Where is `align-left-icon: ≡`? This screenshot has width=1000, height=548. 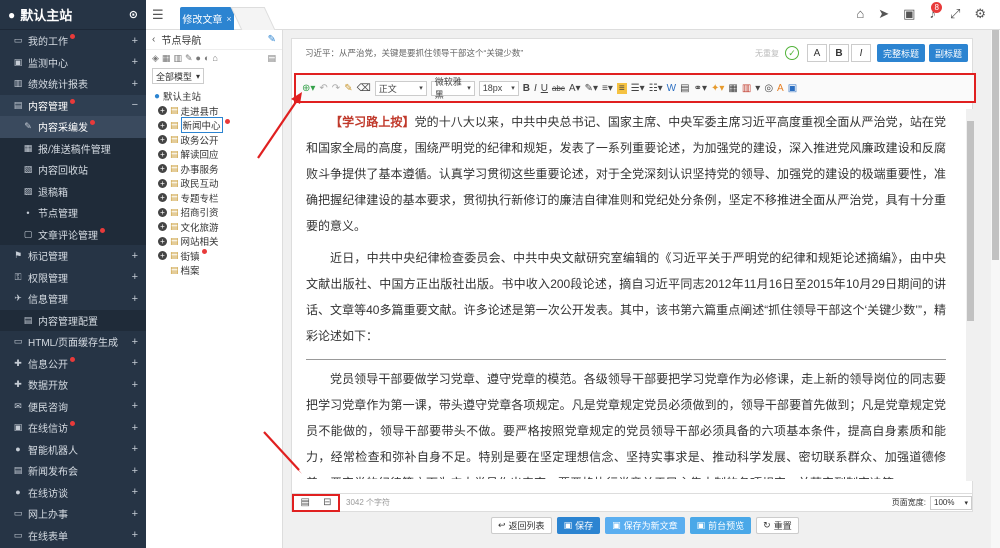 align-left-icon: ≡ is located at coordinates (621, 88).